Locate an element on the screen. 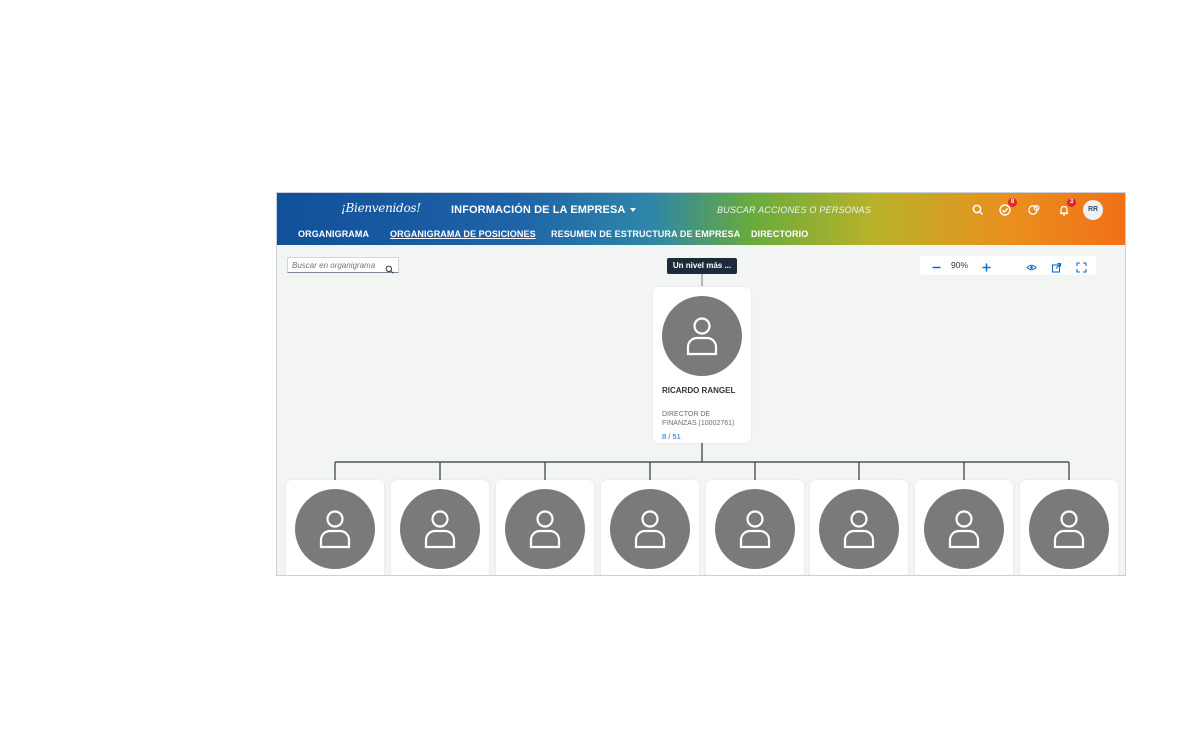 The width and height of the screenshot is (1200, 750). manager-title: DIRECTOR DE FINANZAS (10002761) is located at coordinates (698, 419).